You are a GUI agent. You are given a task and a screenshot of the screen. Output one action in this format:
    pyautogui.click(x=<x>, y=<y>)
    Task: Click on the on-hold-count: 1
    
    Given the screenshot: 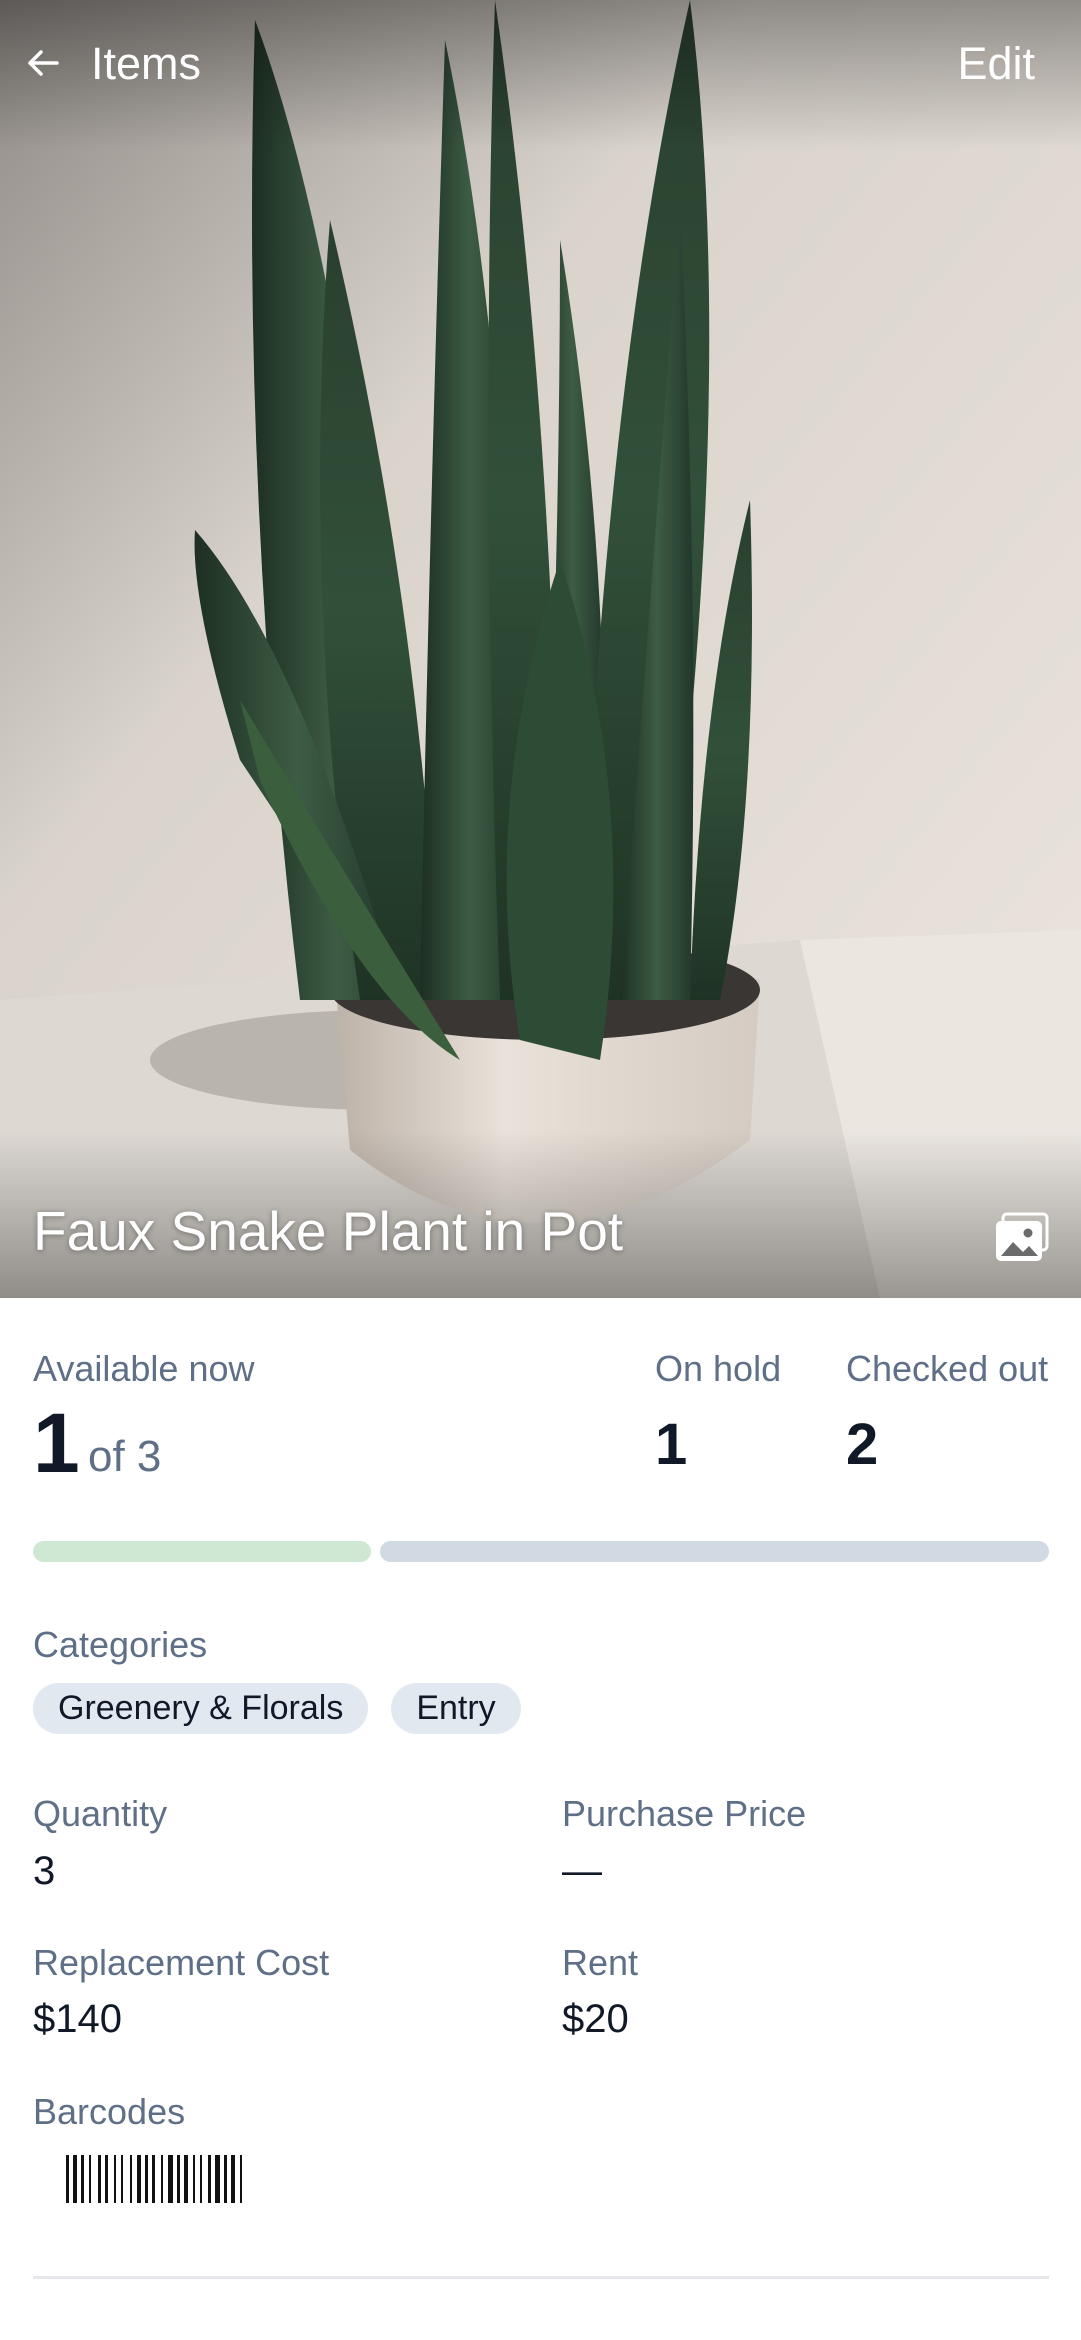 What is the action you would take?
    pyautogui.click(x=671, y=1444)
    